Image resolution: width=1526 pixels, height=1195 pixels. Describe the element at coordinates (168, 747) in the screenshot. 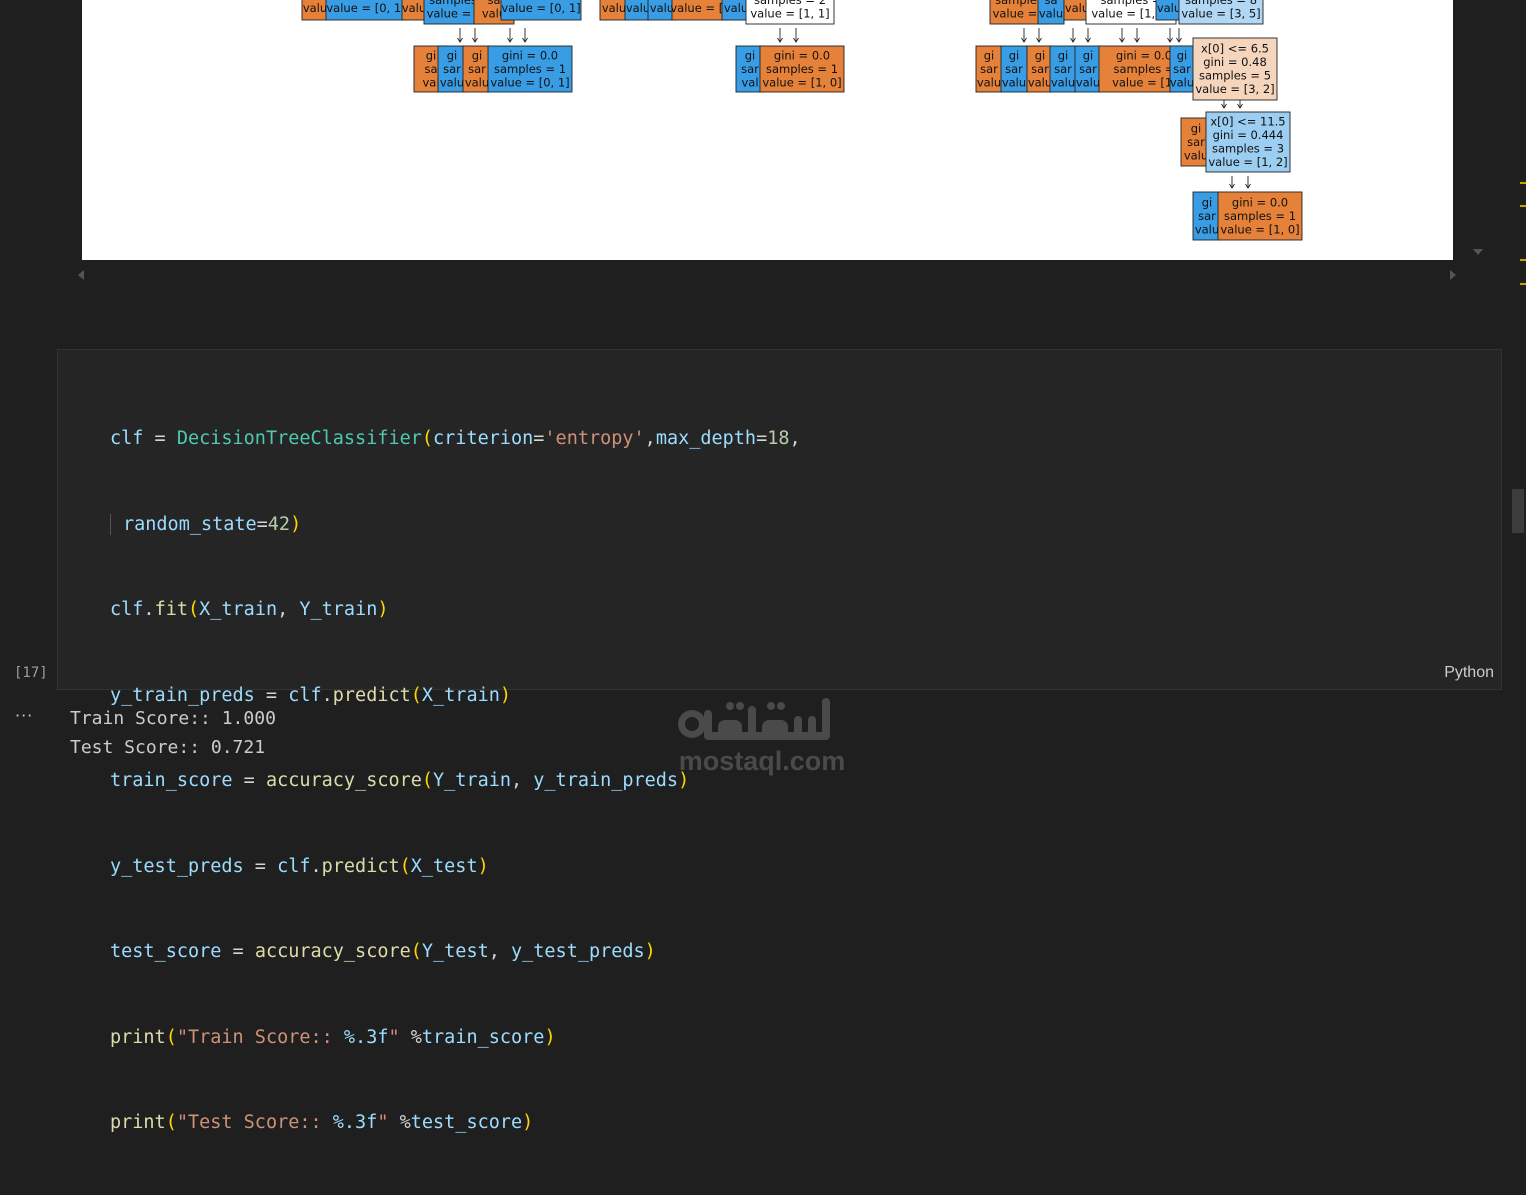

I see `output-line-test: Test Score:: 0.721` at that location.